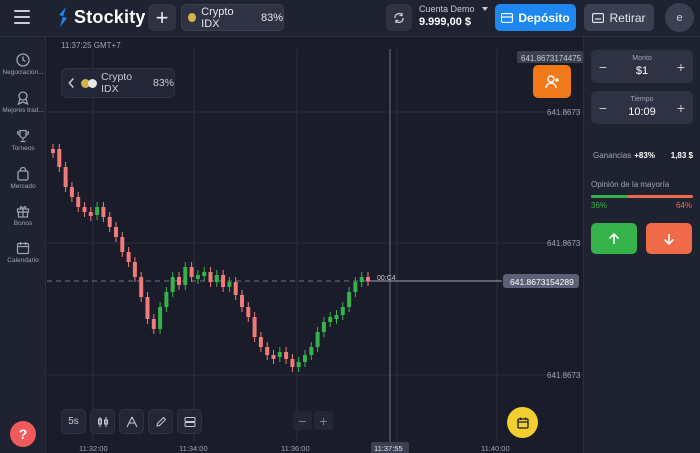  Describe the element at coordinates (679, 17) in the screenshot. I see `avatar: e` at that location.